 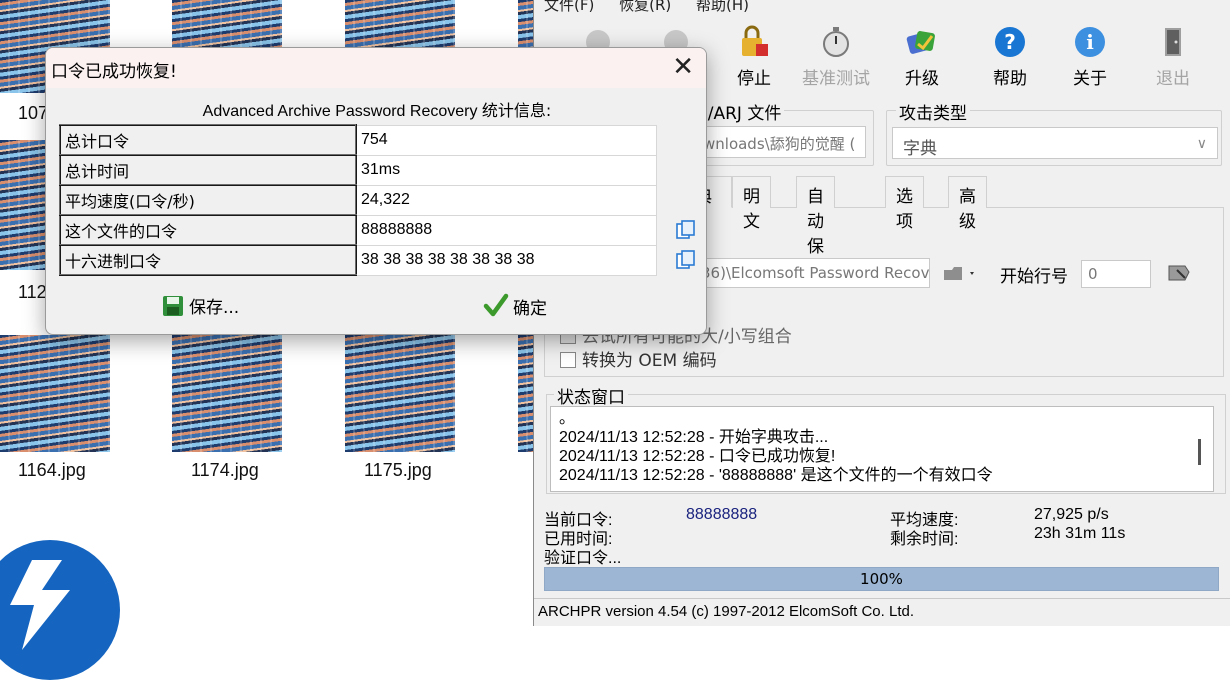 I want to click on stat-value: 31ms, so click(x=506, y=170).